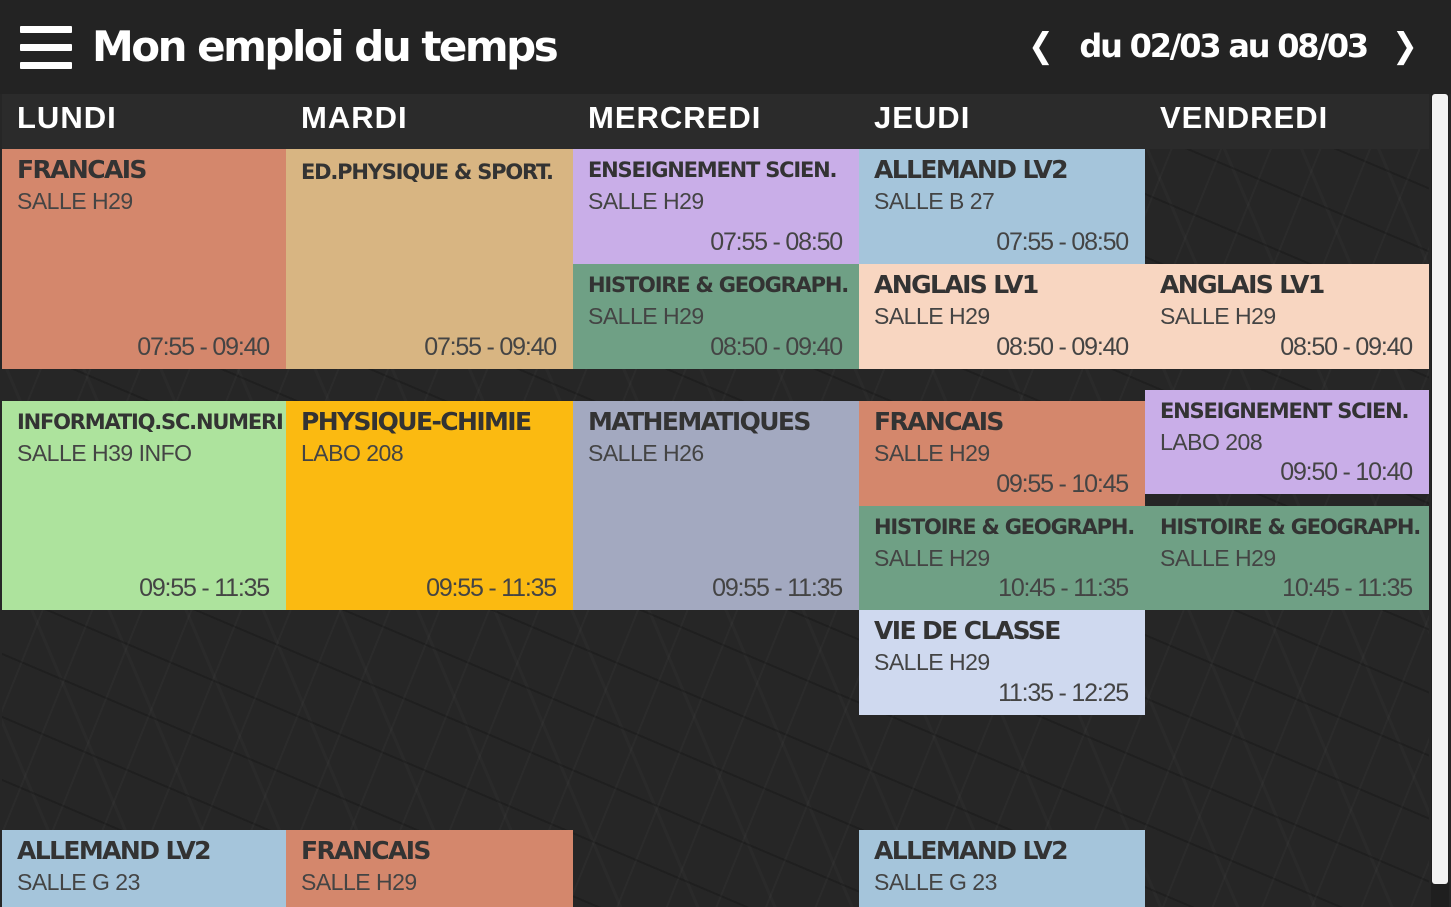 The width and height of the screenshot is (1451, 907). I want to click on week-label: du 02/03 au 08/03, so click(1224, 46).